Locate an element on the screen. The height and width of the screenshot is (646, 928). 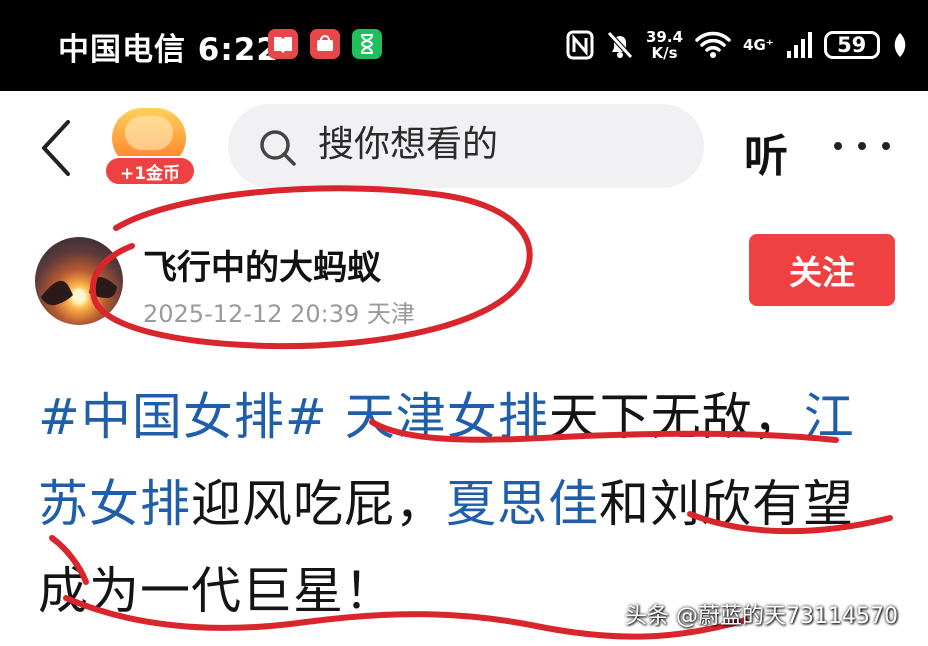
post-text: 天下无敌， is located at coordinates (676, 417).